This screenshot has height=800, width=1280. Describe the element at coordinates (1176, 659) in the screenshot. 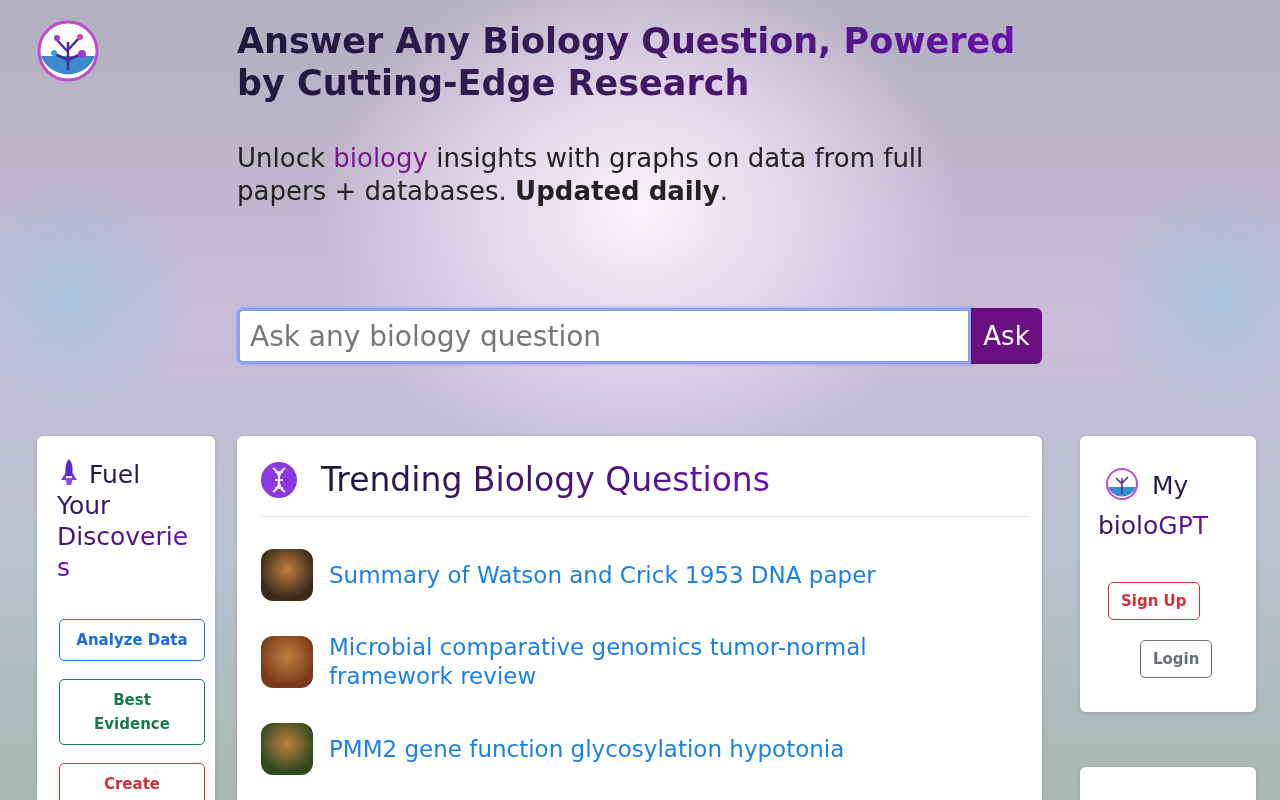

I see `auth-button: Login` at that location.